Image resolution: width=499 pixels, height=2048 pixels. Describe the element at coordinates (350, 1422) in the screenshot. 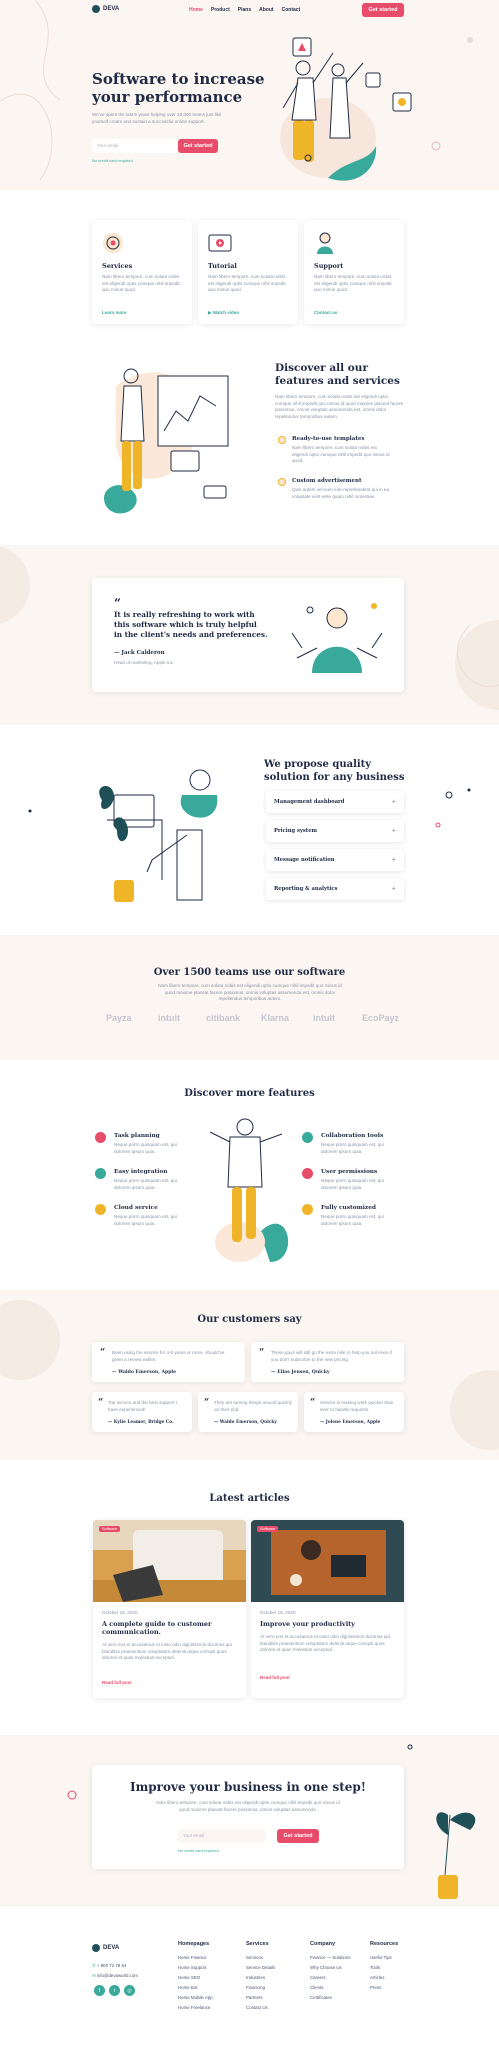

I see `review-author: — Jolene Emerson, Apple` at that location.